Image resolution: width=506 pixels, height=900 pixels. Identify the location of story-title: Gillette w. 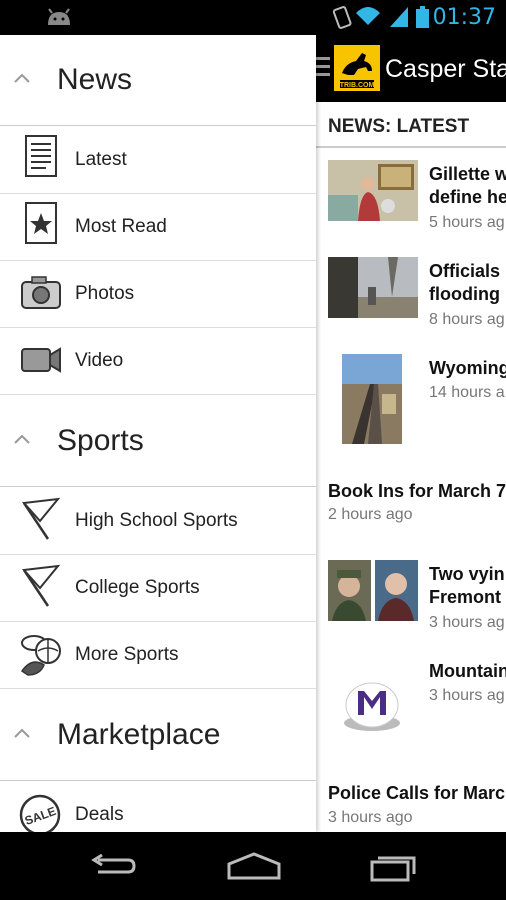
(467, 174).